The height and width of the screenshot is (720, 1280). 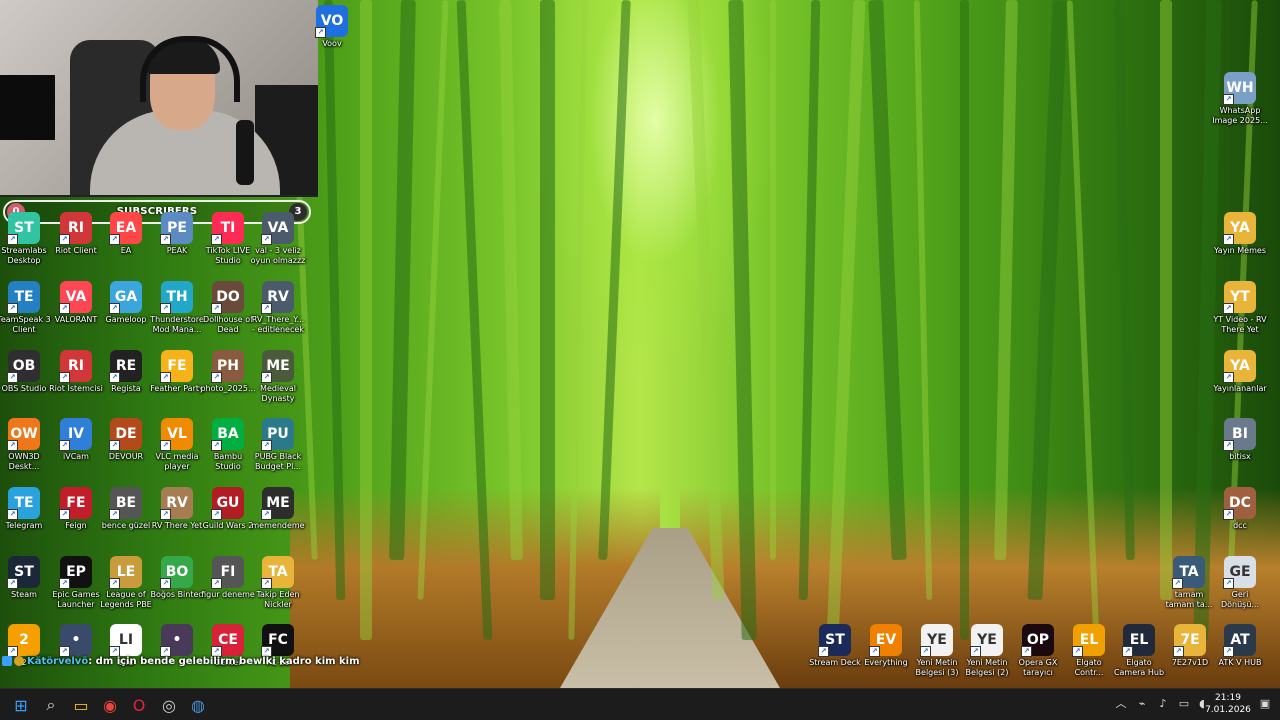 I want to click on desktop-icon-dollhouse: DO ↗ Dollhouse of Dead, so click(x=228, y=308).